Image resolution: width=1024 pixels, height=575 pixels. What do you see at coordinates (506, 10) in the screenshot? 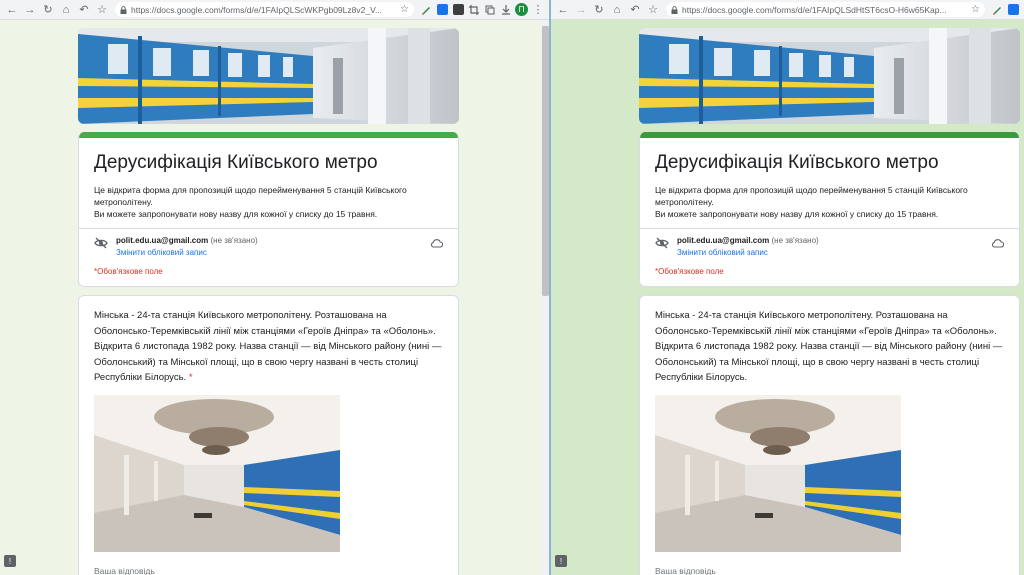
I see `download-icon` at bounding box center [506, 10].